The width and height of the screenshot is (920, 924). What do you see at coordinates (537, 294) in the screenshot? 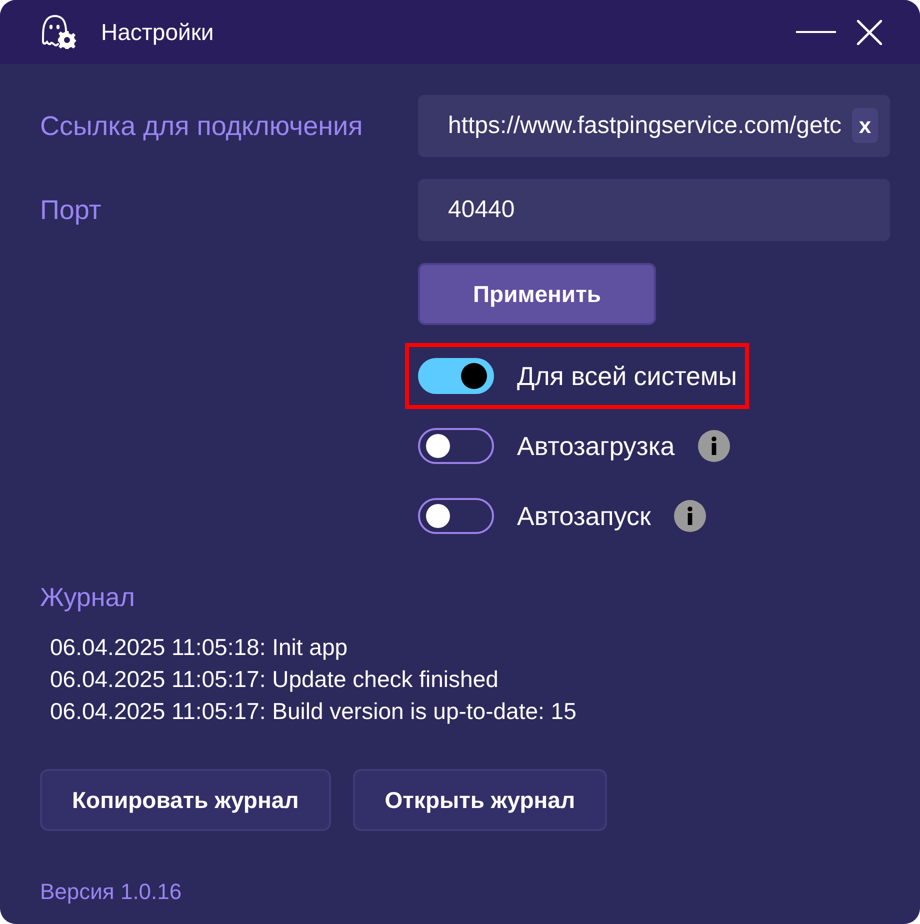
I see `apply-button: Применить` at bounding box center [537, 294].